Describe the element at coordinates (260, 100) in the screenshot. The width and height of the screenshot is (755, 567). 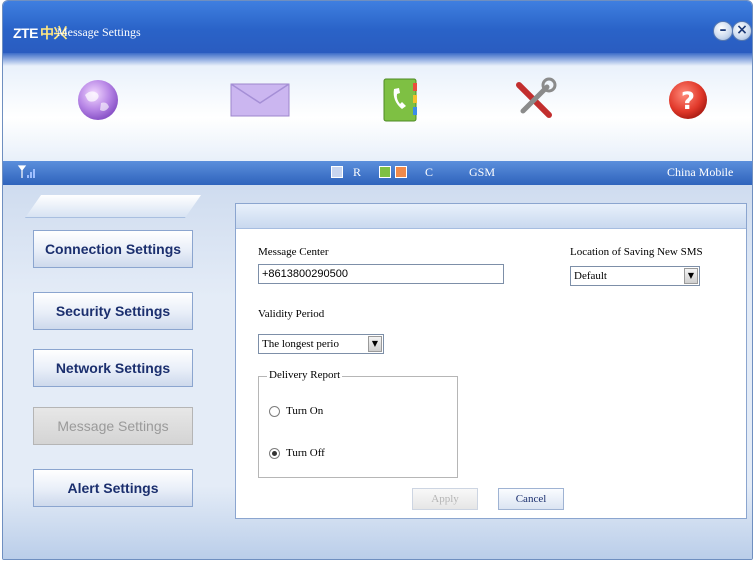
I see `messages-envelope-icon` at that location.